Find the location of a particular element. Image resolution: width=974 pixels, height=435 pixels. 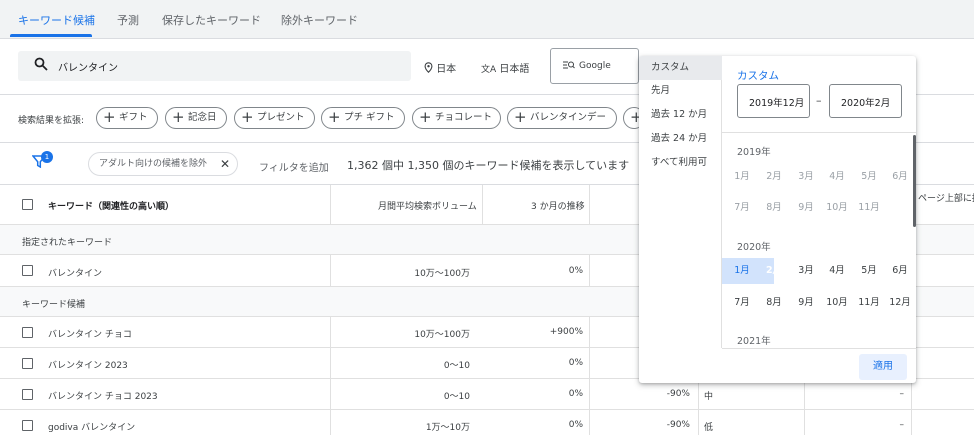

location-label: 日本 is located at coordinates (446, 69).